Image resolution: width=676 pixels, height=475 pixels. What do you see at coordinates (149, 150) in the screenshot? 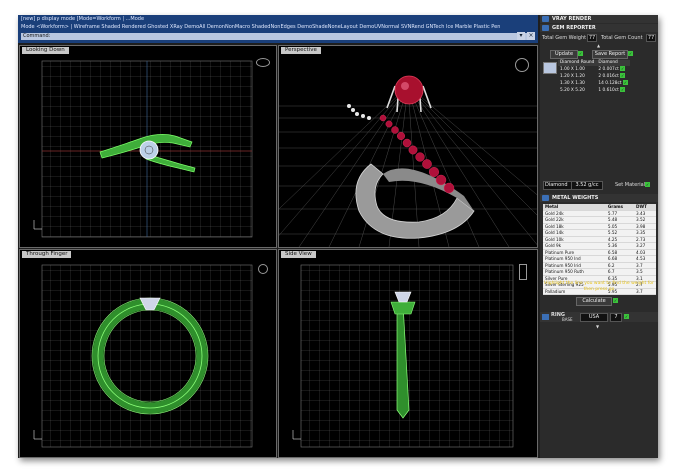
I see `center-stone-top` at bounding box center [149, 150].